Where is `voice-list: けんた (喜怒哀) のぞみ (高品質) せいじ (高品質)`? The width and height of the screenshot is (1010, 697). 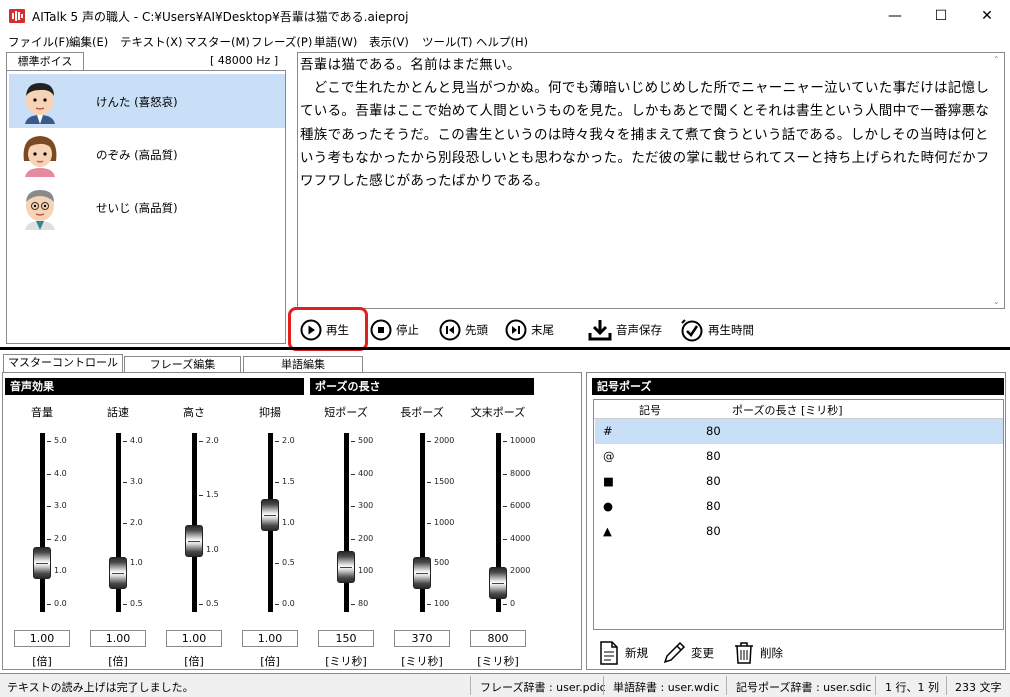
voice-list: けんた (喜怒哀) のぞみ (高品質) せいじ (高品質) is located at coordinates (146, 207).